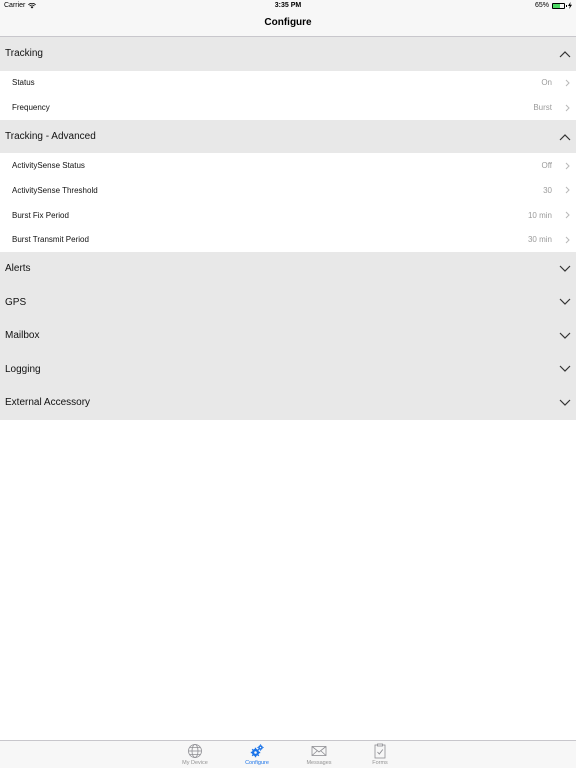  I want to click on row-label: Frequency, so click(31, 108).